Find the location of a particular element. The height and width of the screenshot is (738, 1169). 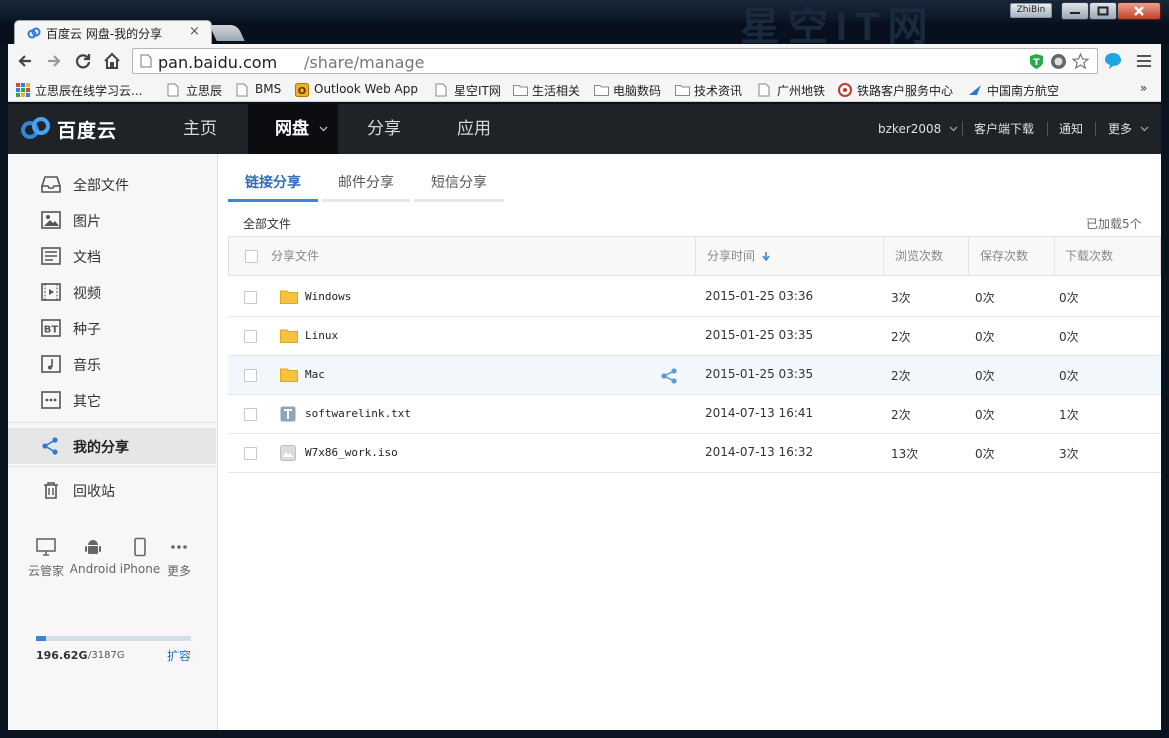

minimize-button is located at coordinates (1075, 11).